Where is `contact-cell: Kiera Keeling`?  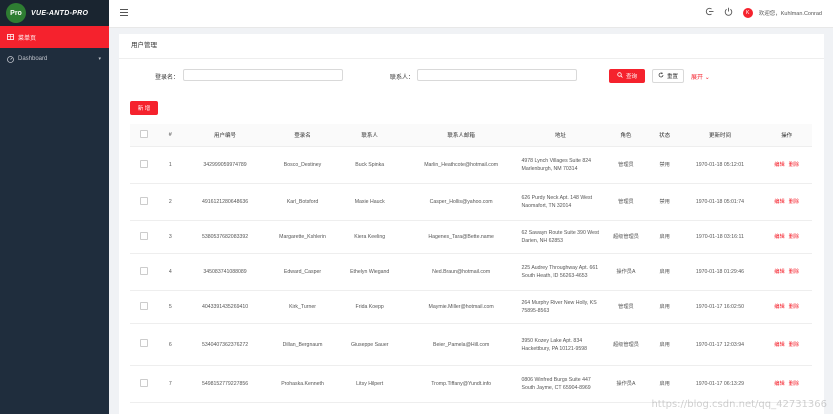
contact-cell: Kiera Keeling is located at coordinates (369, 237).